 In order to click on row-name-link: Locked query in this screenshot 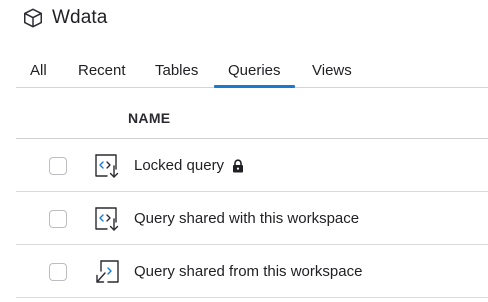, I will do `click(189, 165)`.